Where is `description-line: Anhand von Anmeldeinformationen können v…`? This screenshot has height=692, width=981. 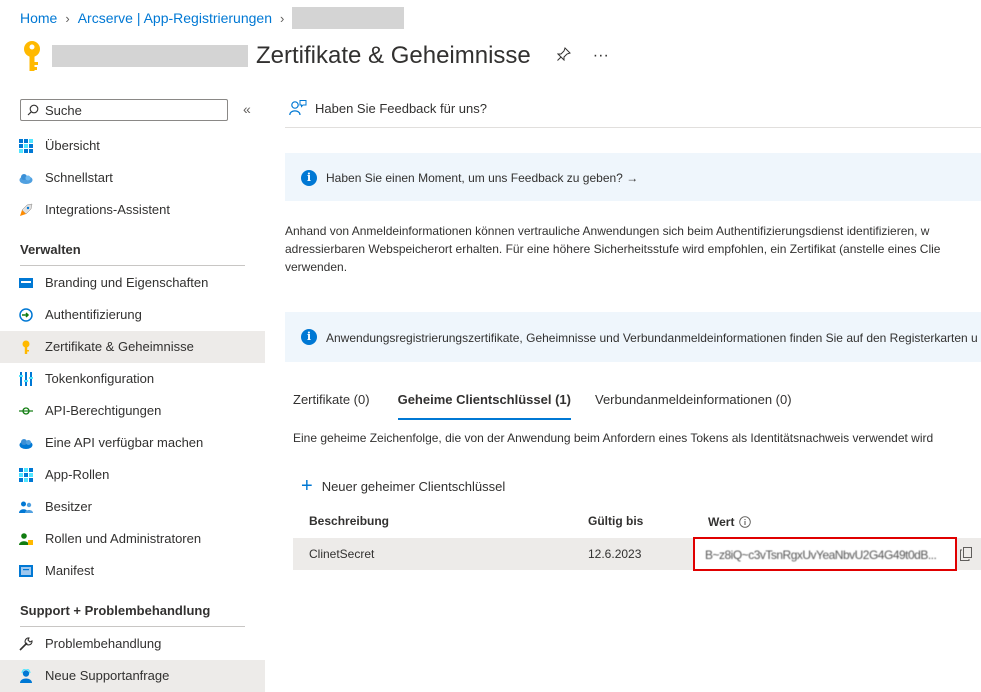
description-line: Anhand von Anmeldeinformationen können v… is located at coordinates (607, 231).